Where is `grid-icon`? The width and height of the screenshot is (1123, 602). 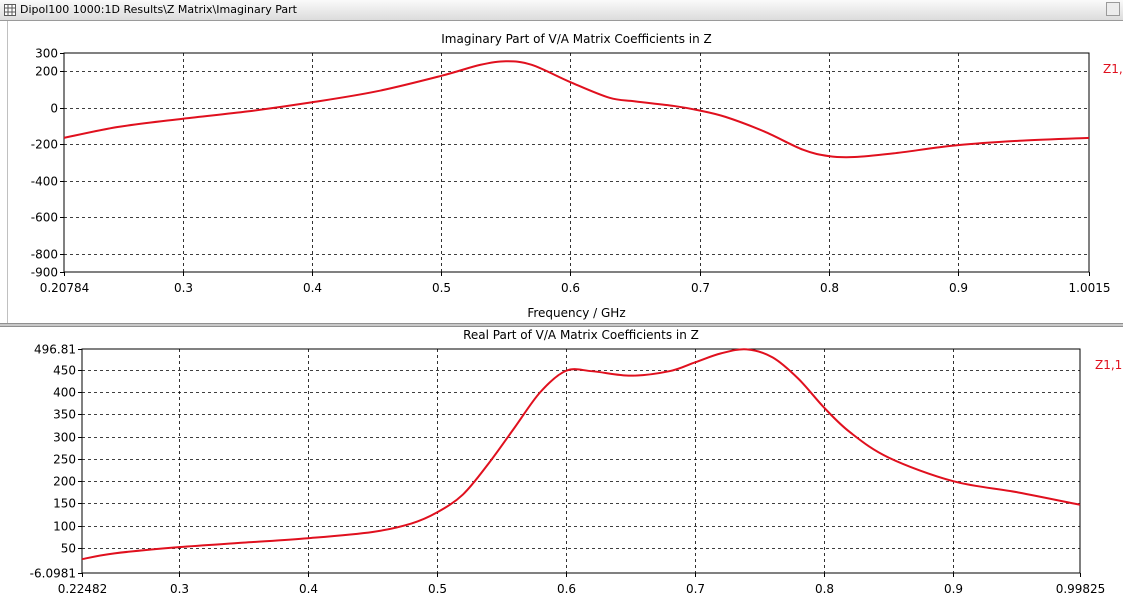 grid-icon is located at coordinates (10, 10).